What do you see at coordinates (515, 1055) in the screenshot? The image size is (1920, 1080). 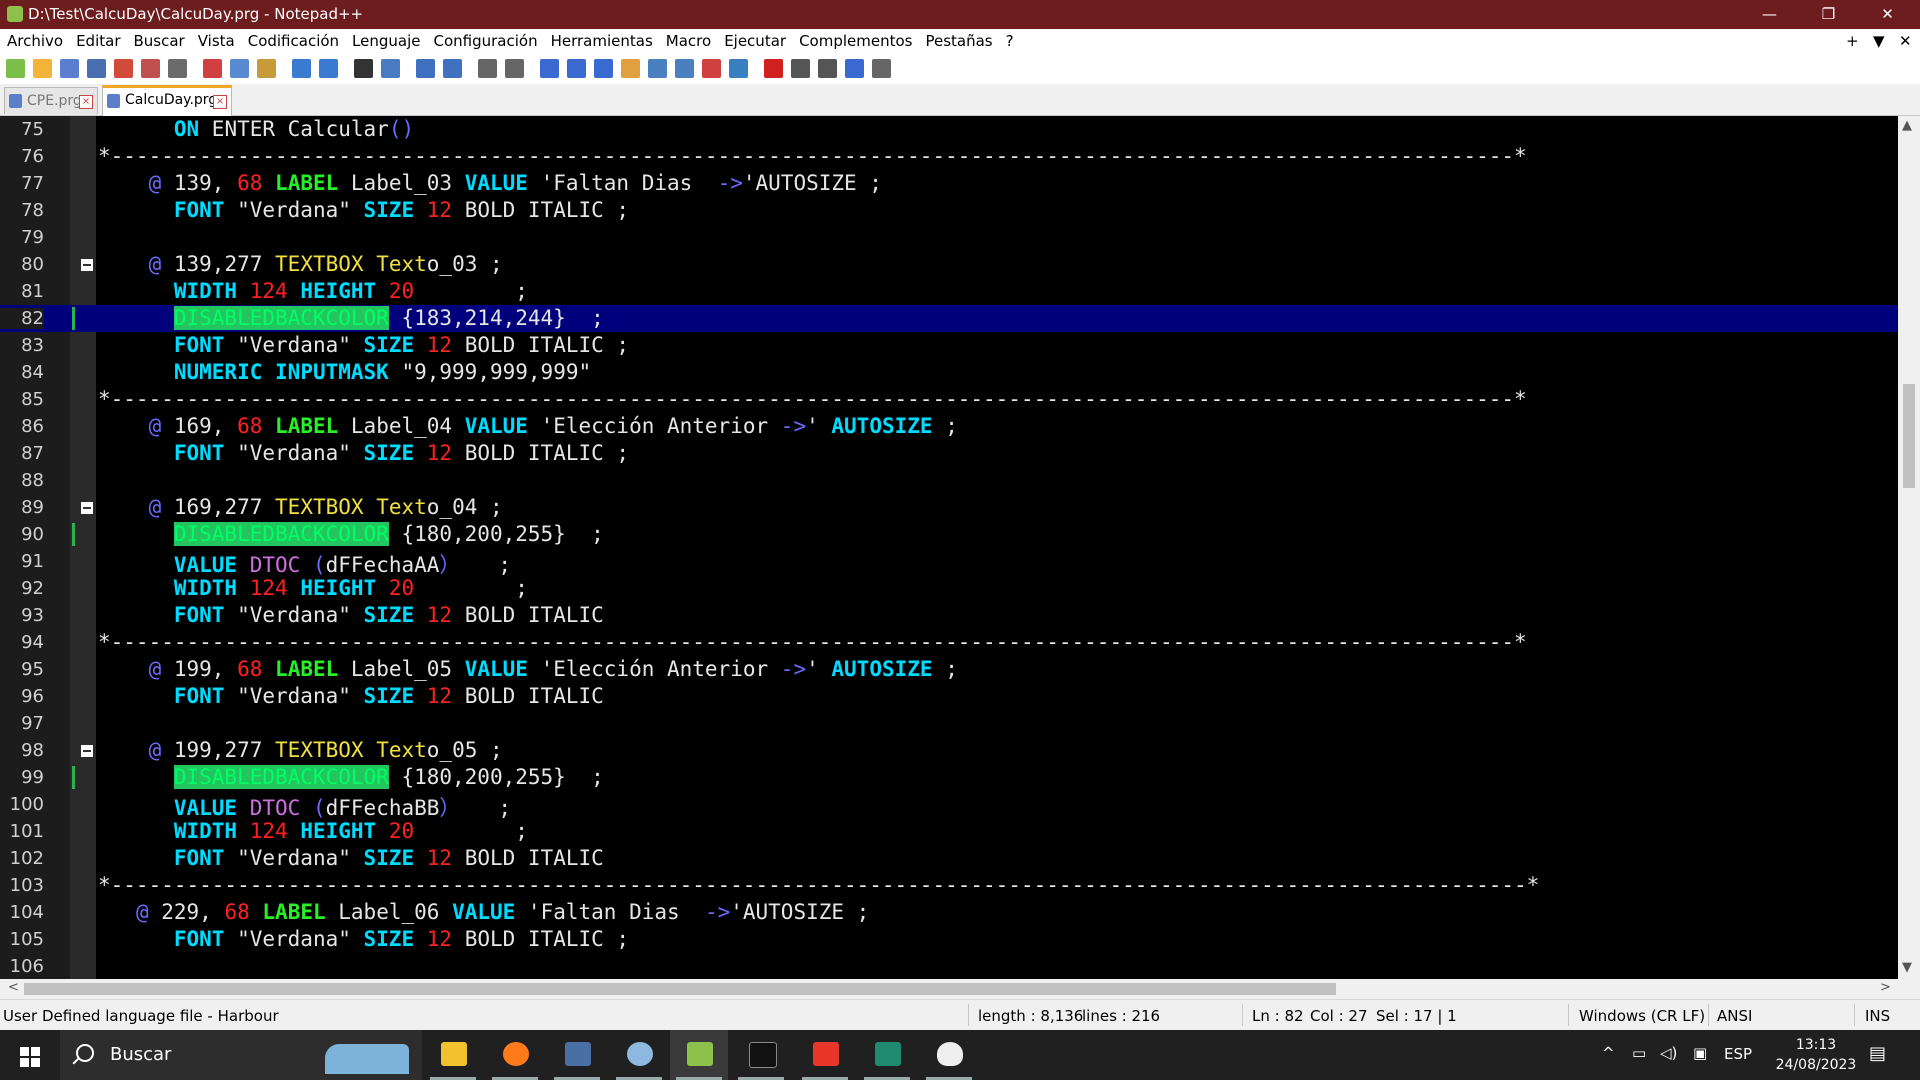 I see `firefox-icon` at bounding box center [515, 1055].